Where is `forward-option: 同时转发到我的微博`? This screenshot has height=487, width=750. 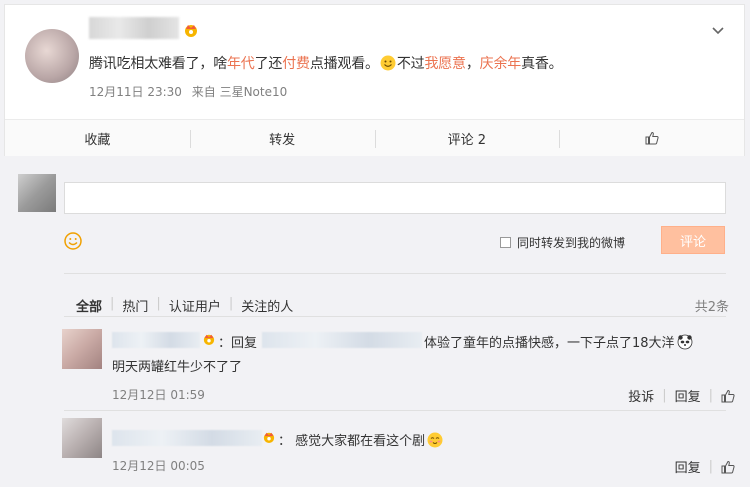 forward-option: 同时转发到我的微博 is located at coordinates (562, 242).